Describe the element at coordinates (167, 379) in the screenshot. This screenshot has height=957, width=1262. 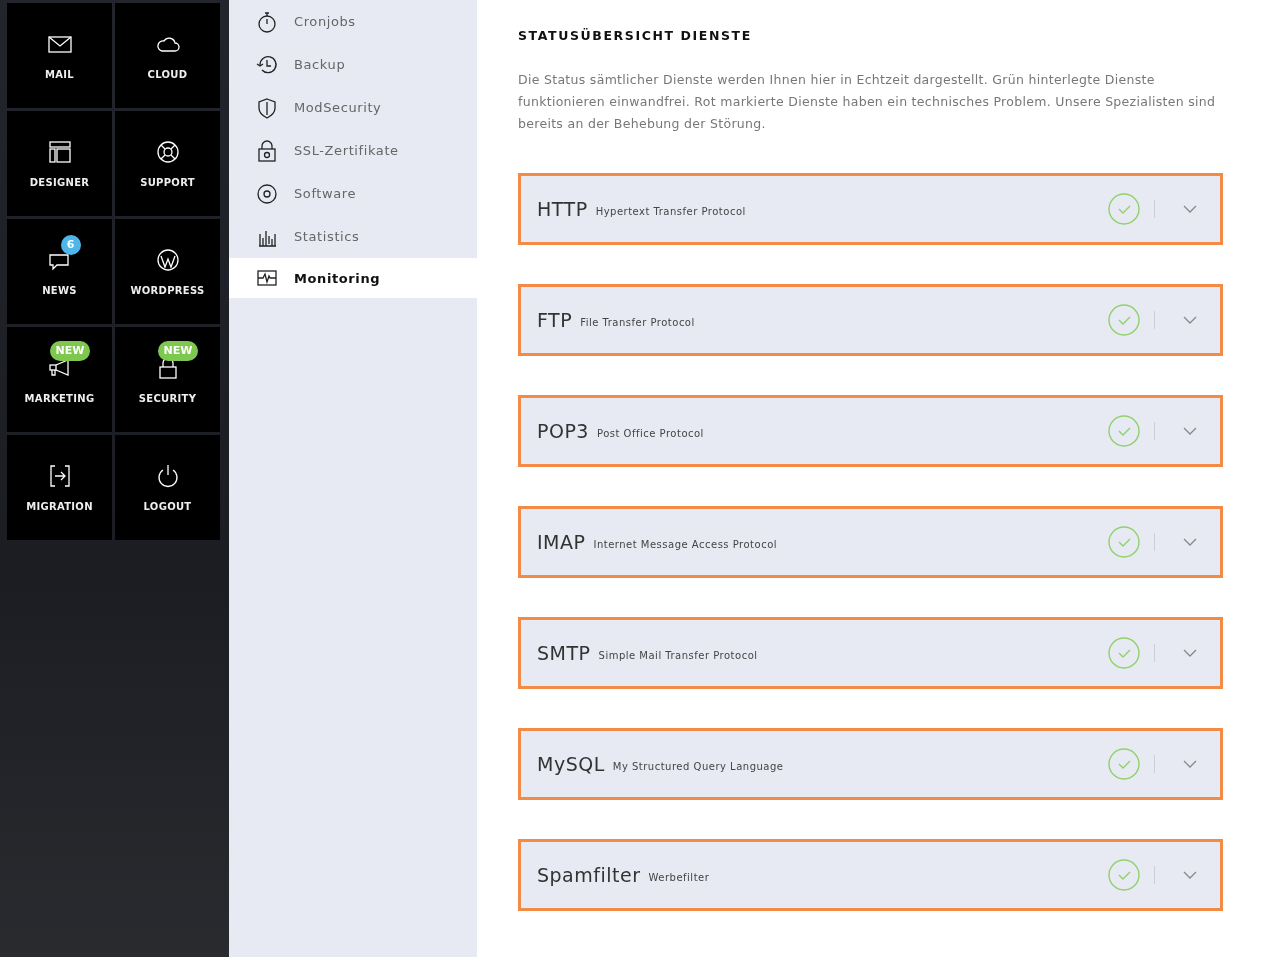
I see `menu-tile: NEW SECURITY` at that location.